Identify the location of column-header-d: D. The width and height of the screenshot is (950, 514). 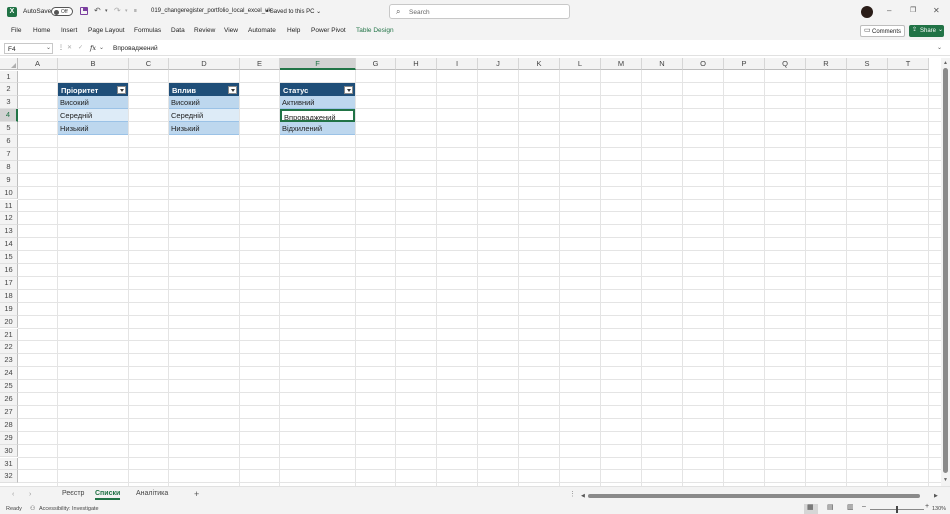
(204, 64).